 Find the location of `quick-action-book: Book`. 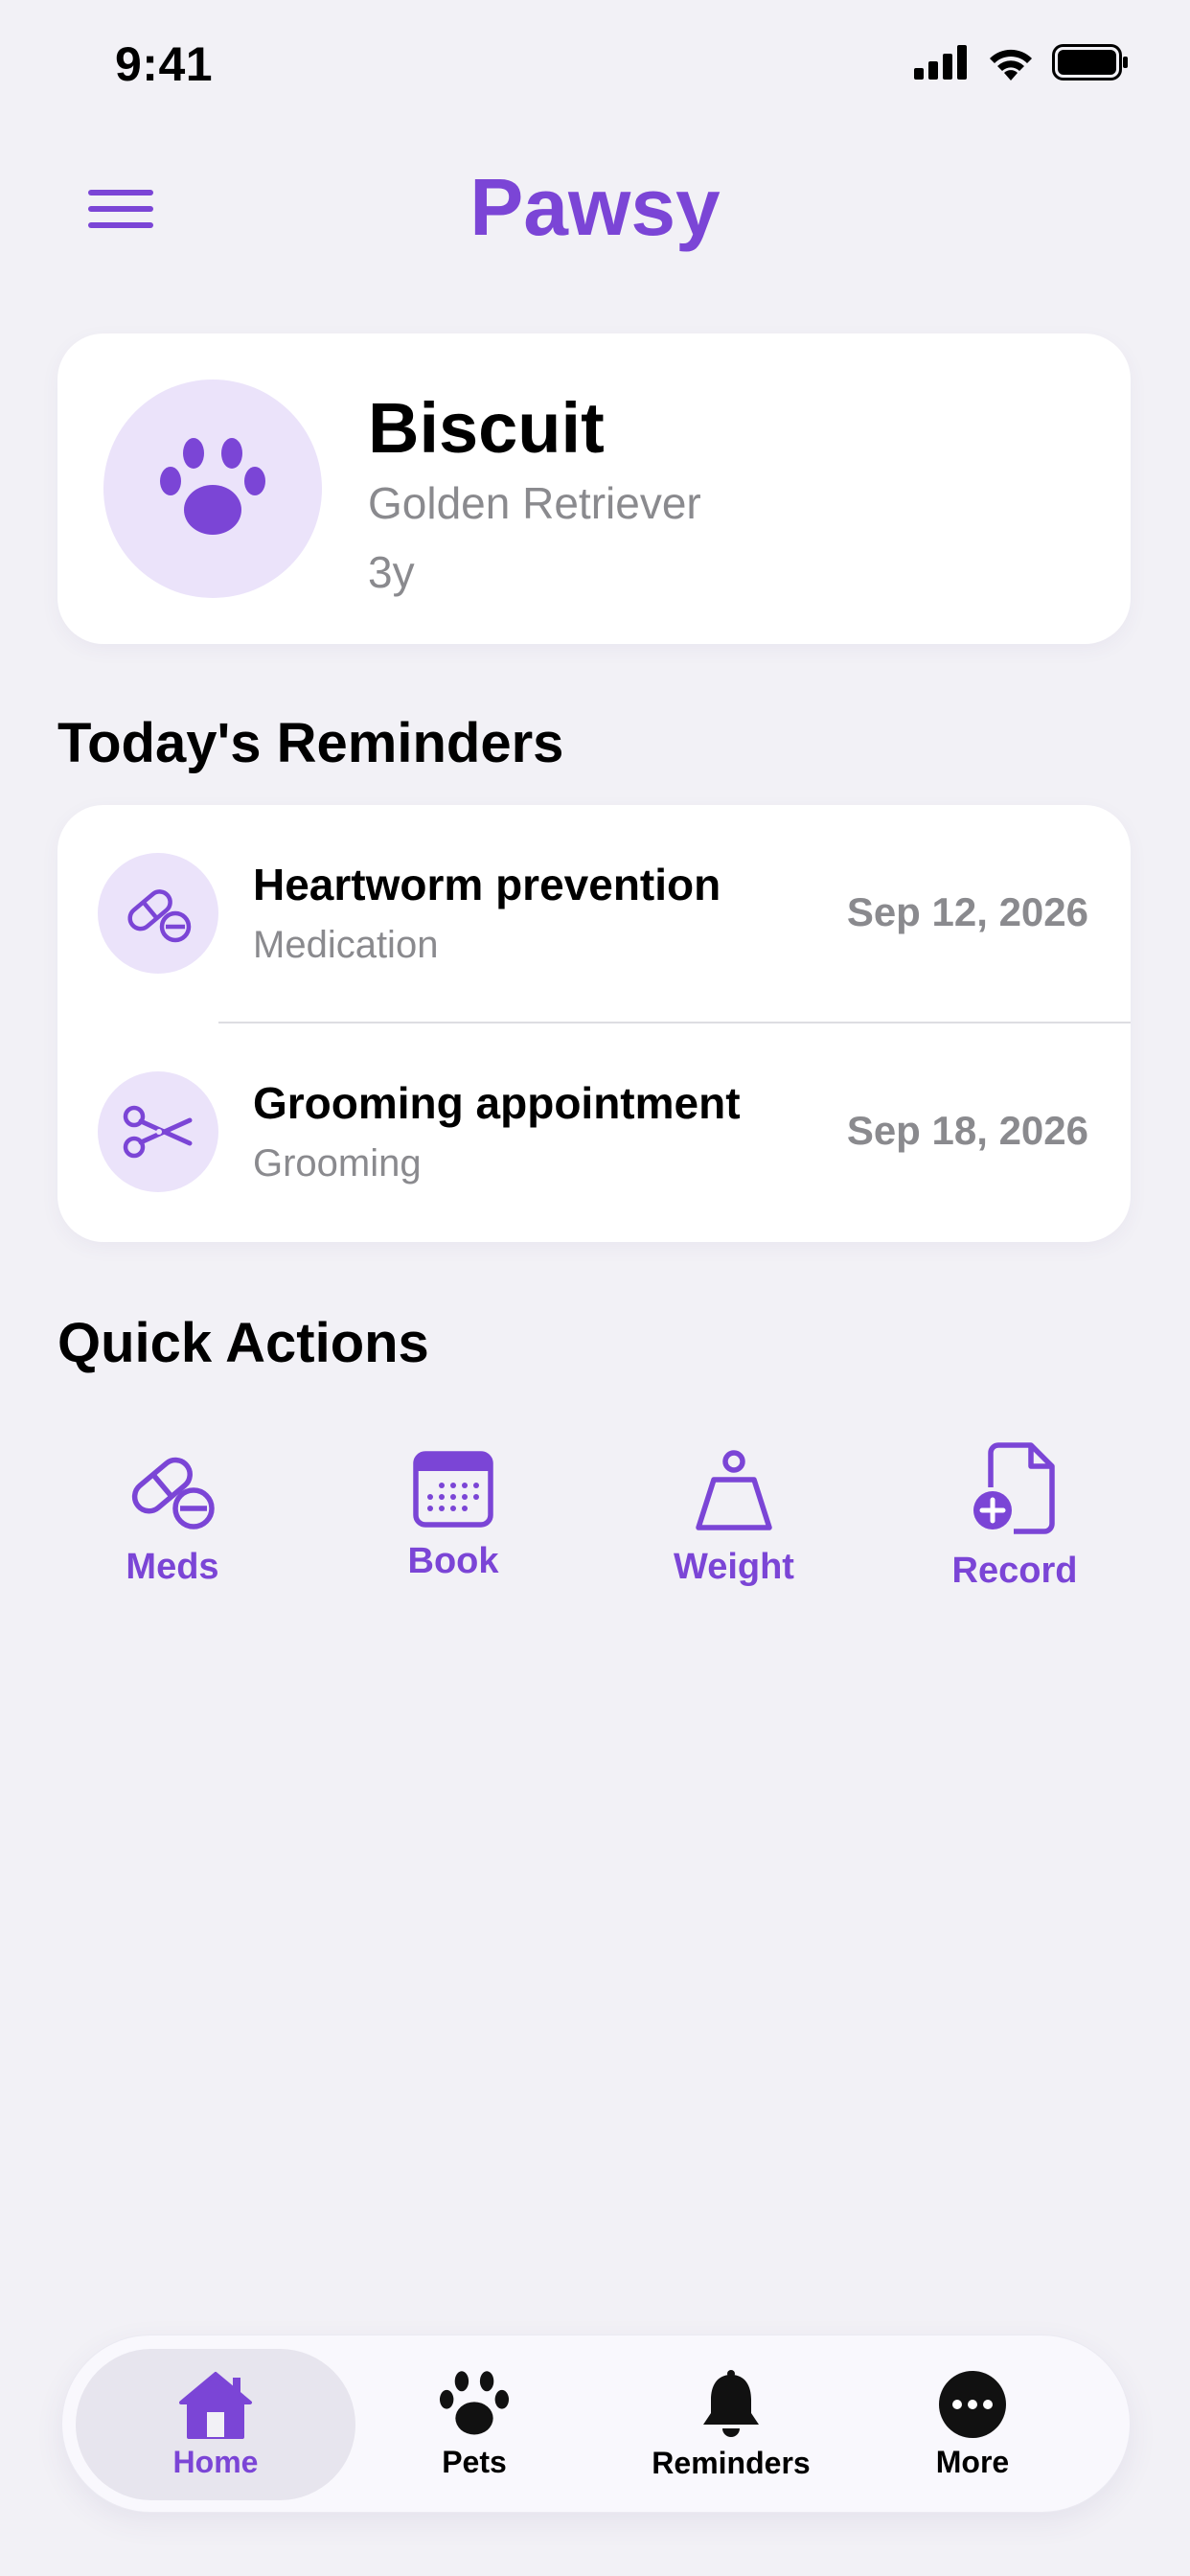

quick-action-book: Book is located at coordinates (453, 1516).